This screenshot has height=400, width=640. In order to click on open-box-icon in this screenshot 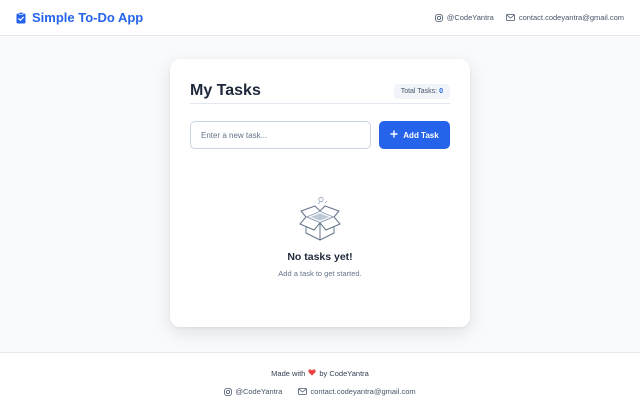, I will do `click(320, 219)`.